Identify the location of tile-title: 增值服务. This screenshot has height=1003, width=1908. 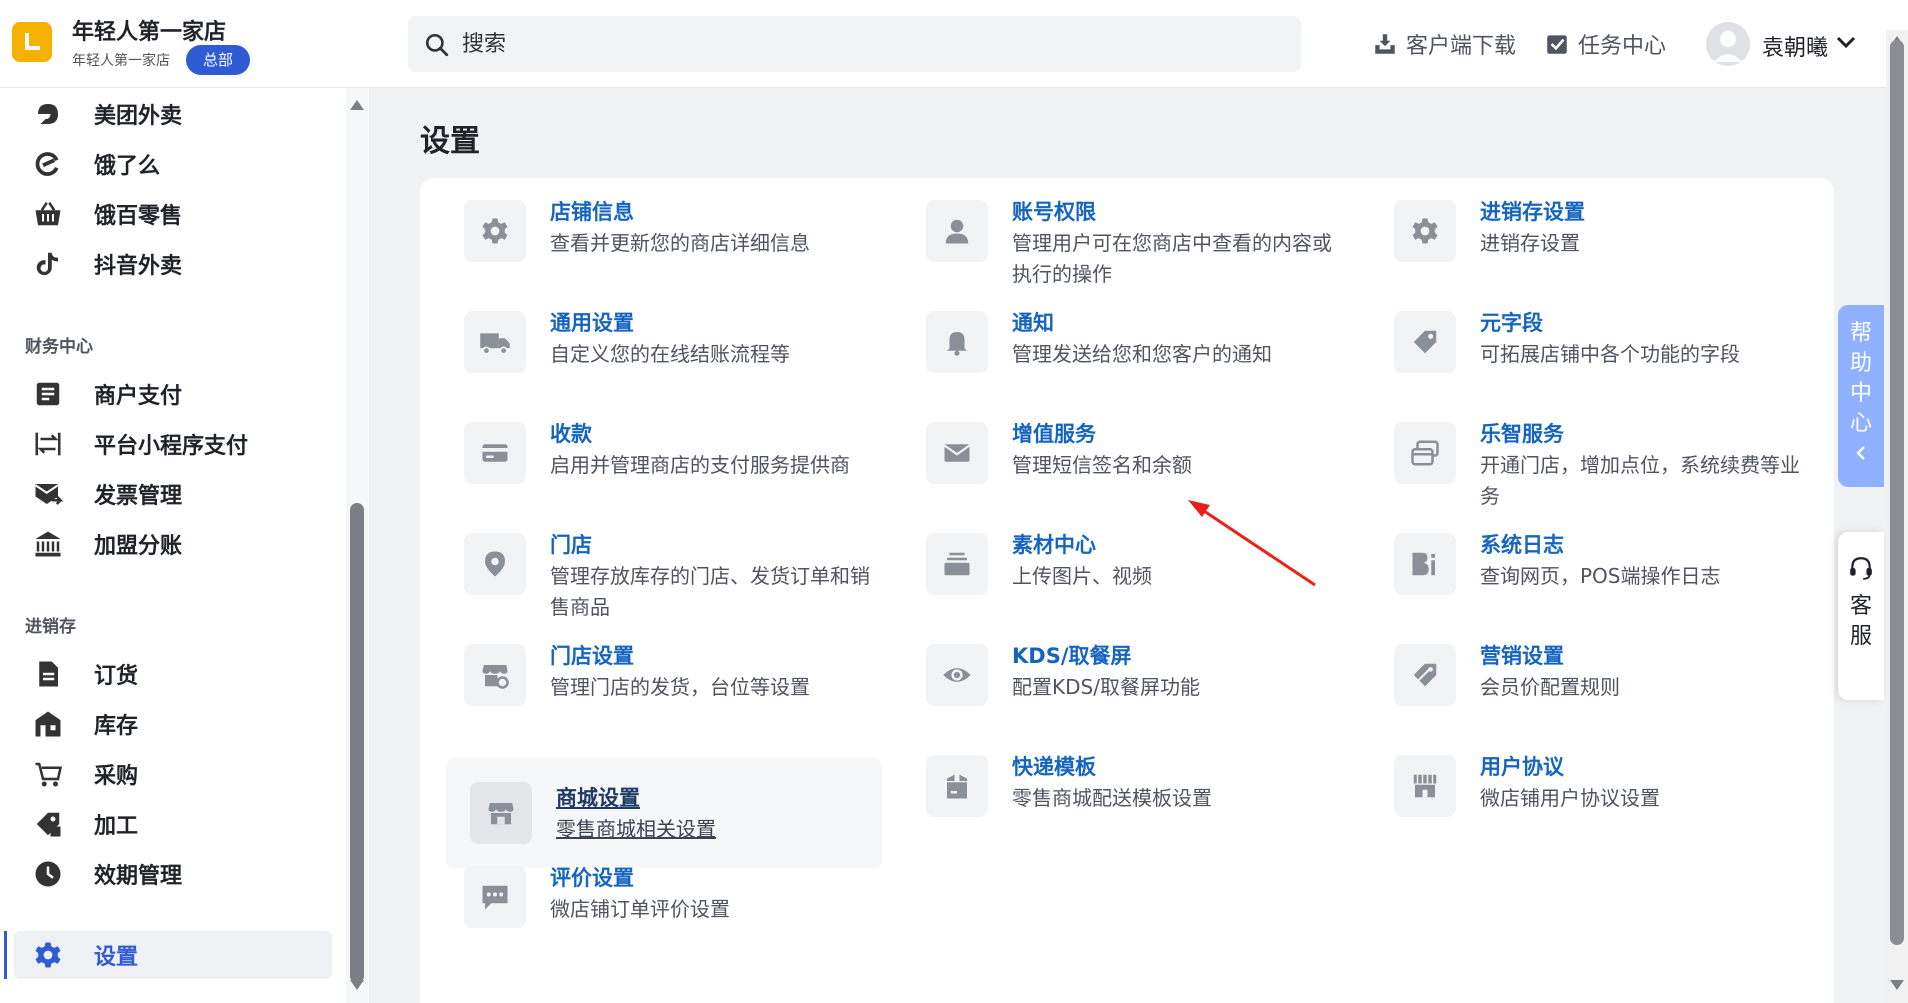
(1054, 433).